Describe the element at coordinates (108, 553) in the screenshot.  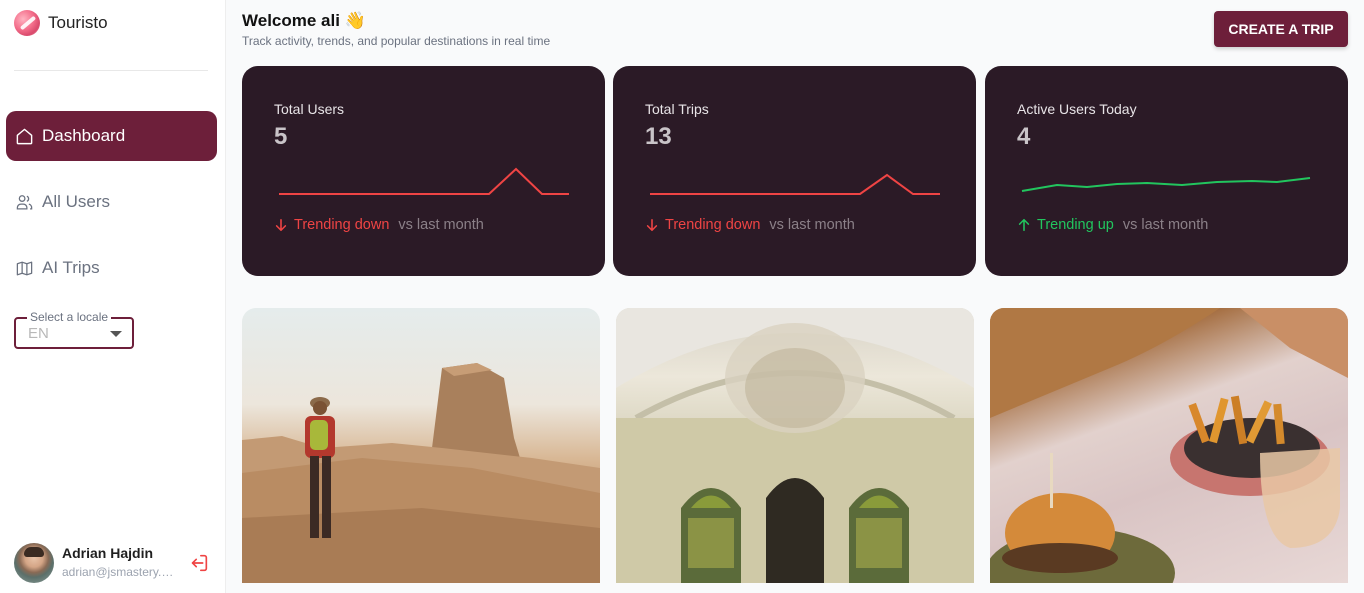
I see `profile-name: Adrian Hajdin` at that location.